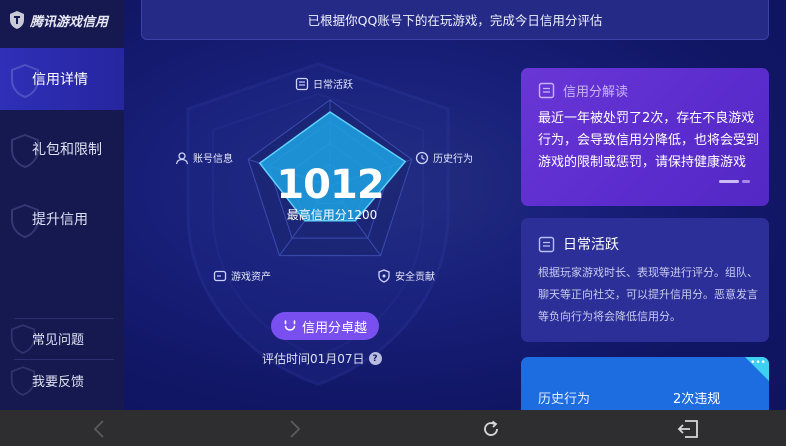 The height and width of the screenshot is (446, 786). I want to click on sidebar-item-faq: 常见问题, so click(62, 338).